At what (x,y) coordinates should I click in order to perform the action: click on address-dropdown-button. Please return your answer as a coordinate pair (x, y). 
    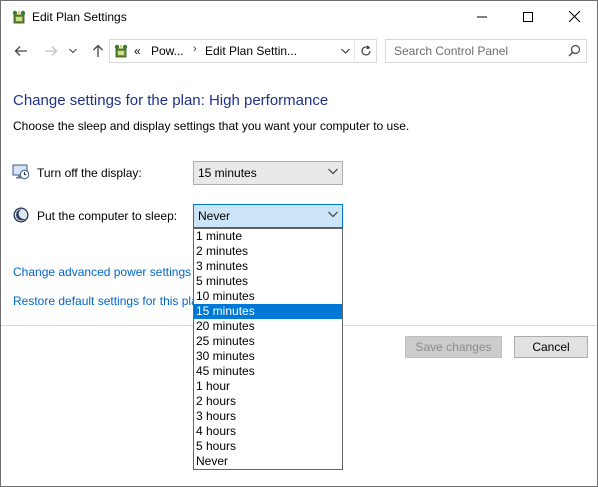
    Looking at the image, I should click on (345, 51).